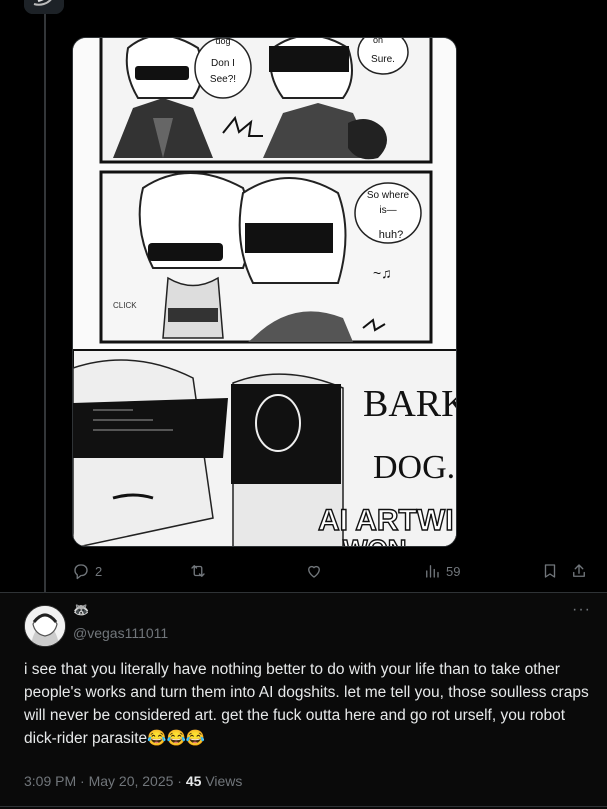 This screenshot has width=607, height=809. Describe the element at coordinates (388, 195) in the screenshot. I see `bubble-text: So where` at that location.